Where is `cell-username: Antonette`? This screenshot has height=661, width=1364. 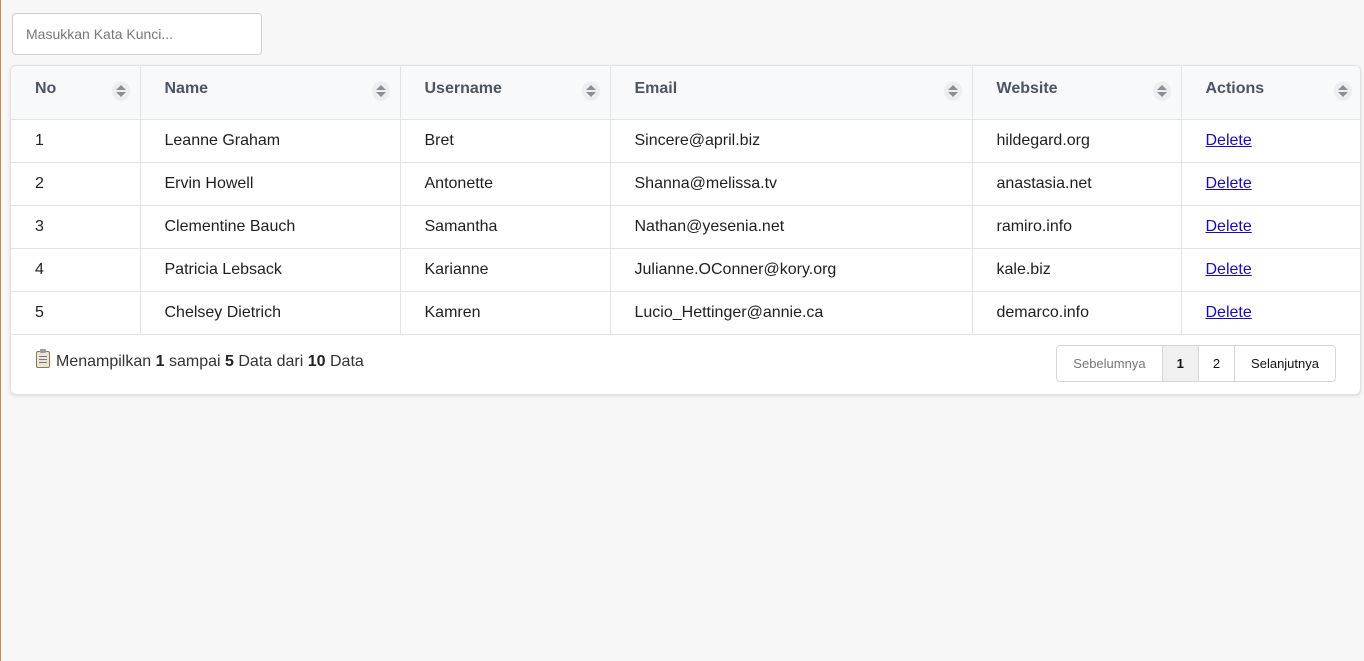 cell-username: Antonette is located at coordinates (505, 184).